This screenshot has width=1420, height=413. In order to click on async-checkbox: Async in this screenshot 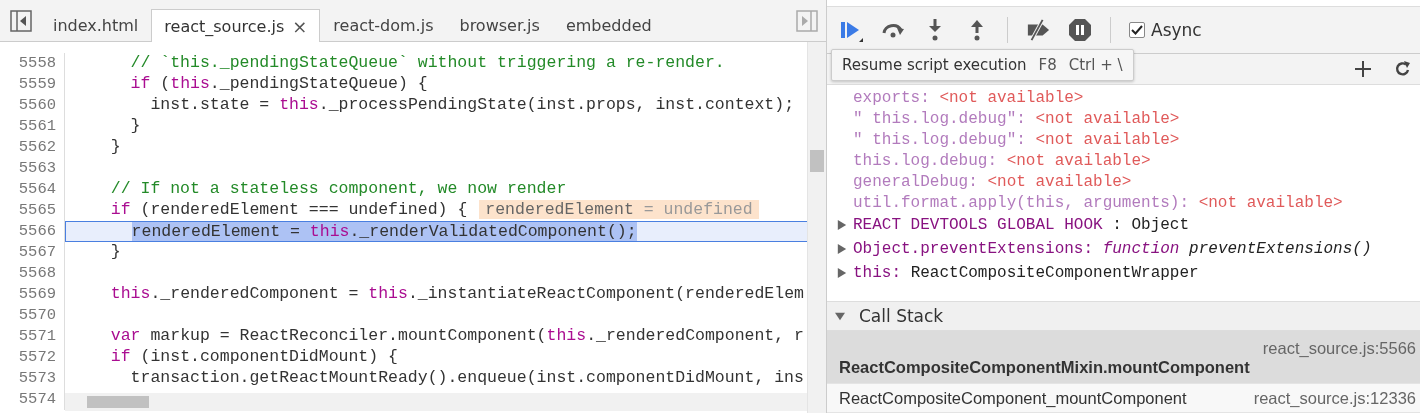, I will do `click(1165, 30)`.